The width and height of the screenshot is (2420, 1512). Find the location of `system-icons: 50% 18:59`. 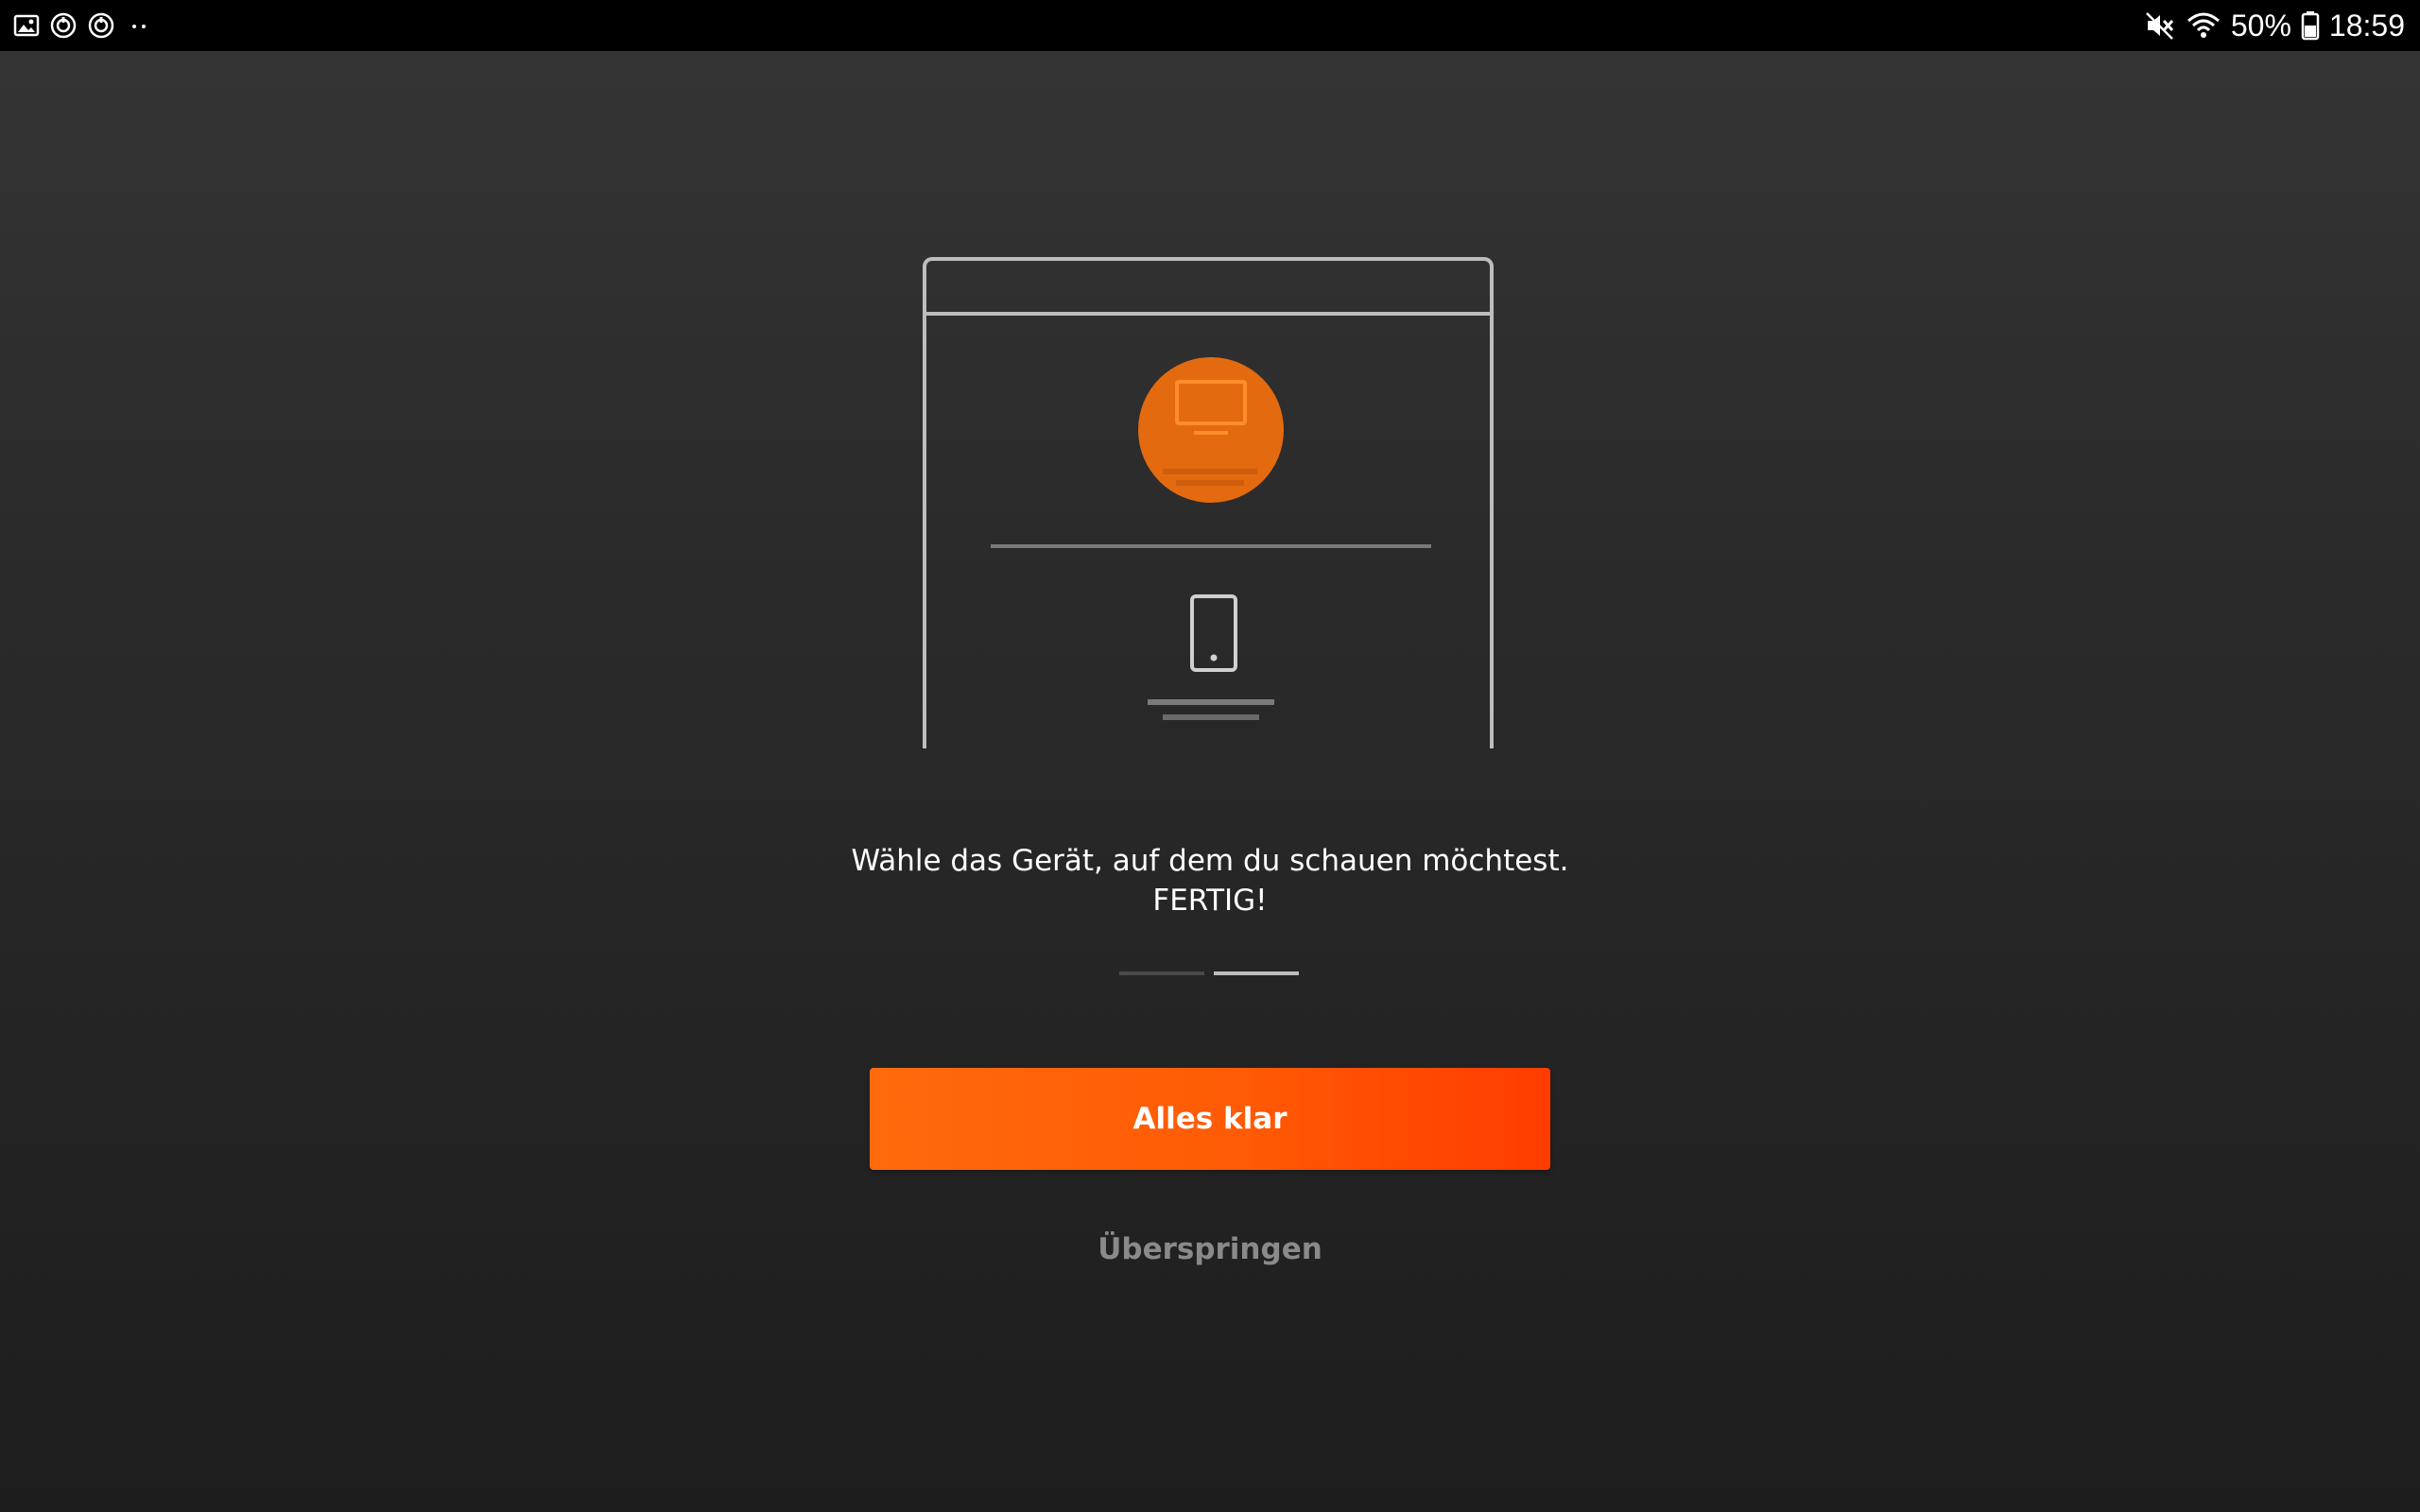

system-icons: 50% 18:59 is located at coordinates (2274, 25).